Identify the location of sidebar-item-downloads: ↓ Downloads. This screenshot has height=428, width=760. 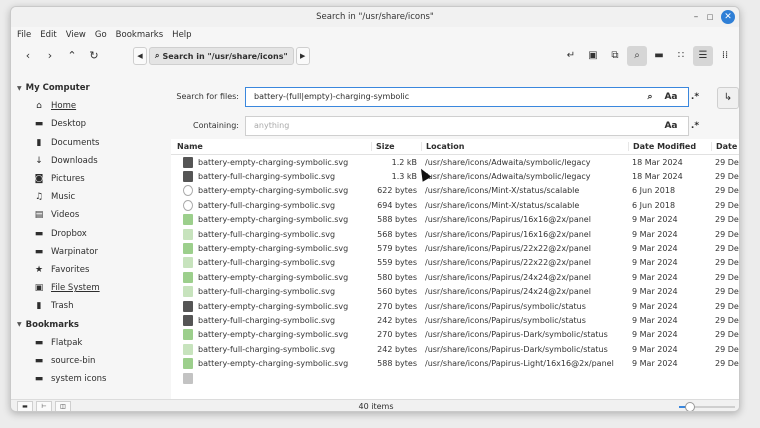
(91, 161).